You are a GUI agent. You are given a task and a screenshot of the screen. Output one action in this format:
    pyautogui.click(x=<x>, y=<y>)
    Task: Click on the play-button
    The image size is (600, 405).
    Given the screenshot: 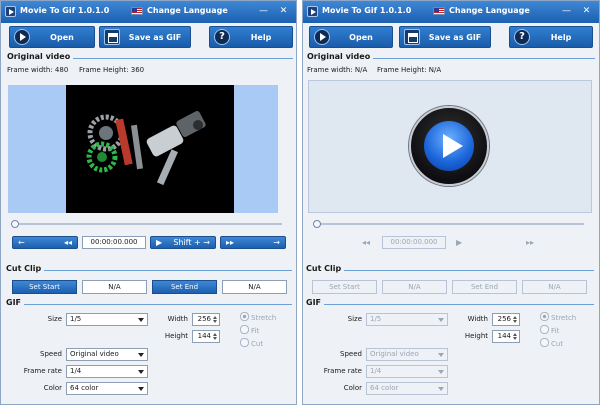 What is the action you would take?
    pyautogui.click(x=449, y=146)
    